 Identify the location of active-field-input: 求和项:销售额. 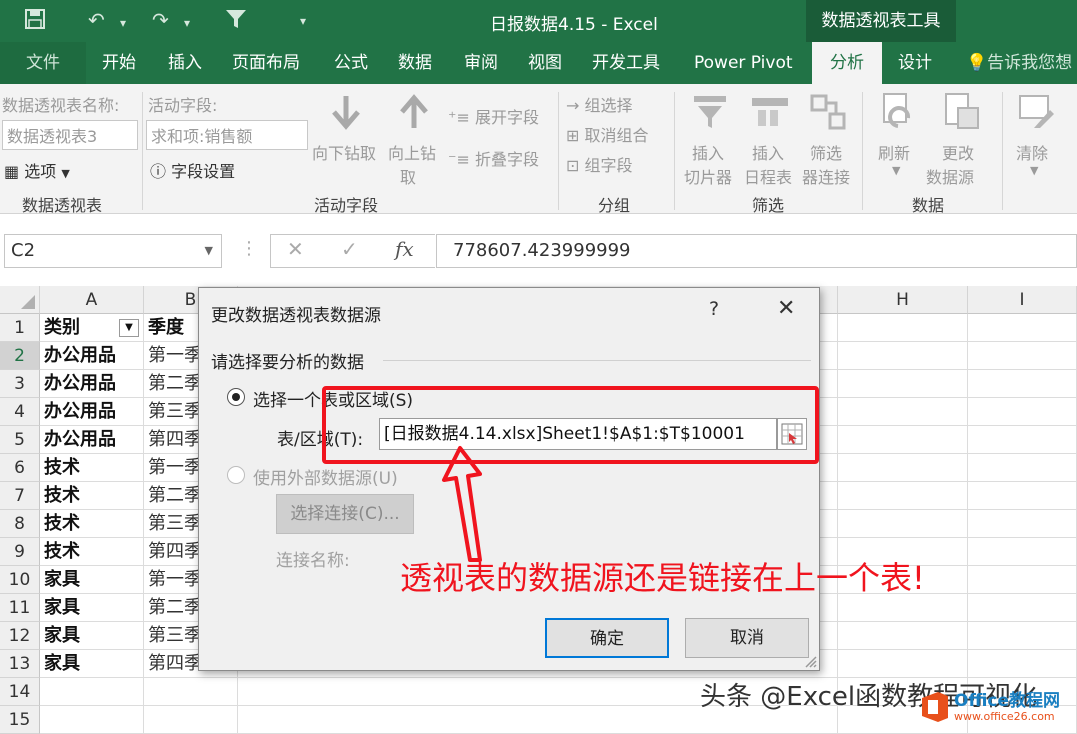
(227, 135).